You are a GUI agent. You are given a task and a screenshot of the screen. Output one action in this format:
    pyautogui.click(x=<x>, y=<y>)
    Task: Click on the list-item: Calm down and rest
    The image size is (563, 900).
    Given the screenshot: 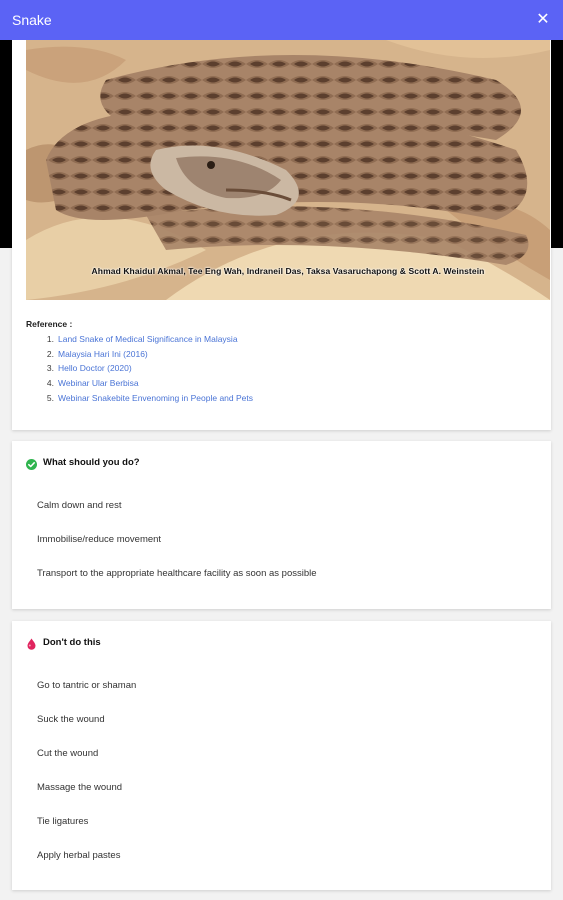 What is the action you would take?
    pyautogui.click(x=79, y=505)
    